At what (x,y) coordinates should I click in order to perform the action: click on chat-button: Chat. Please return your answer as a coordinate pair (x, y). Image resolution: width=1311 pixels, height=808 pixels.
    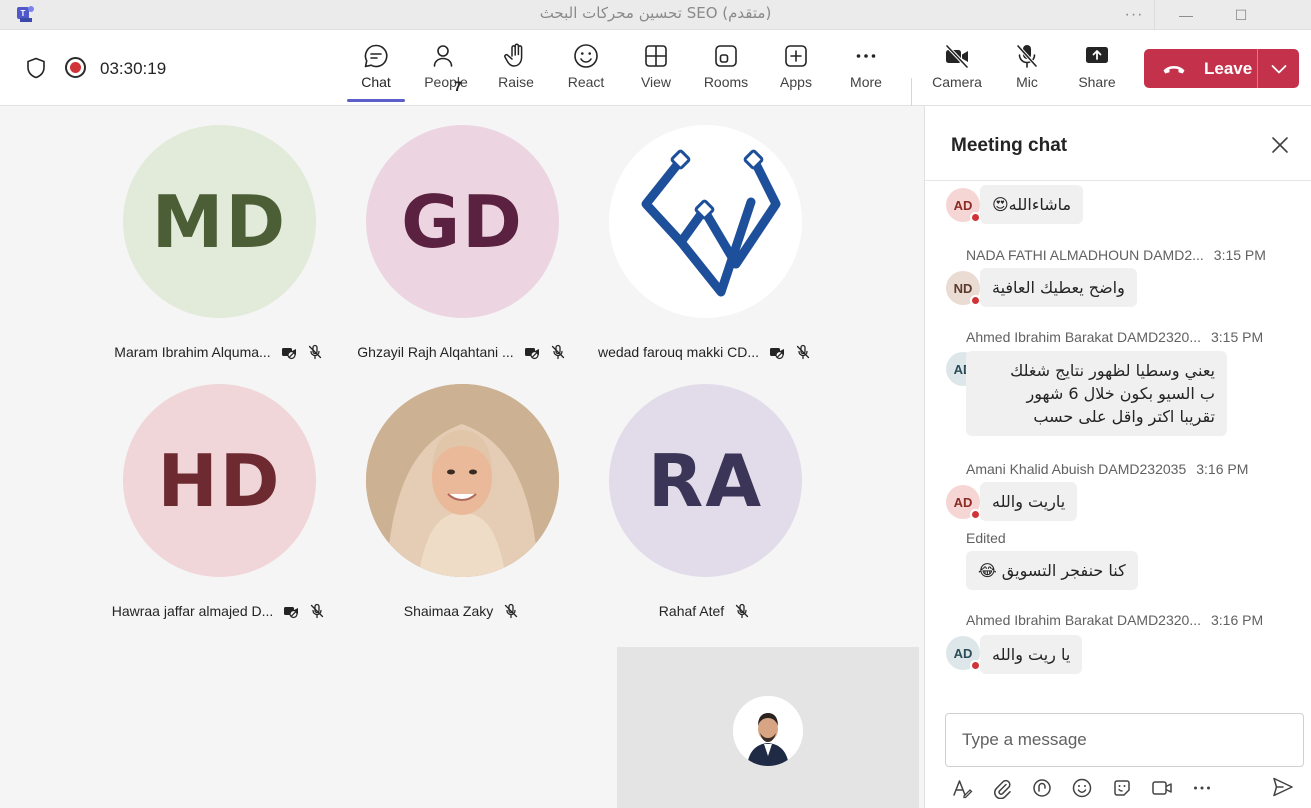
    Looking at the image, I should click on (376, 72).